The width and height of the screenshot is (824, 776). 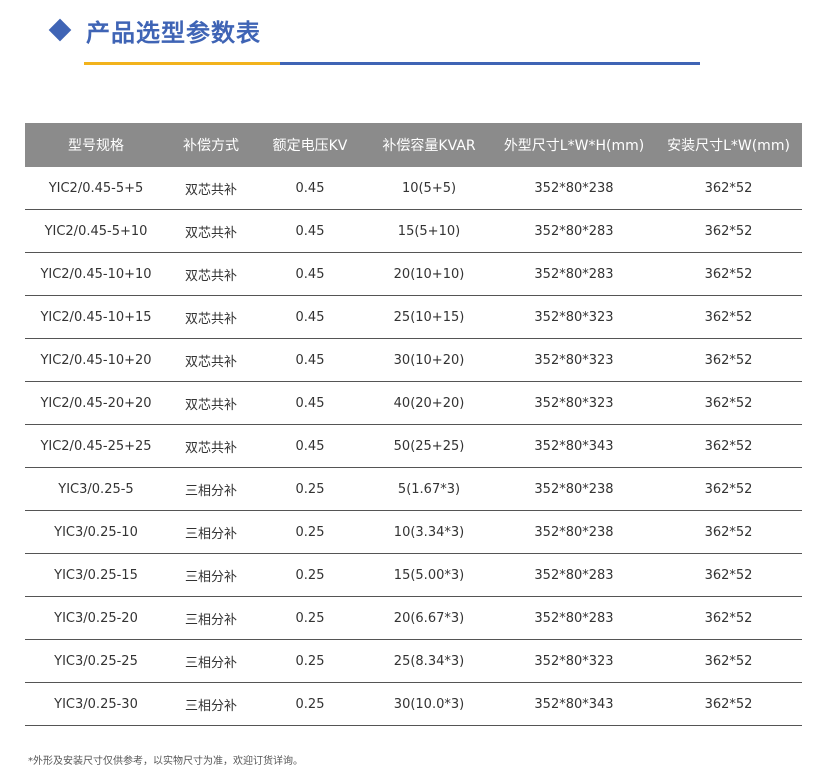 I want to click on cell-model: YIC3/0.25-15, so click(x=96, y=575).